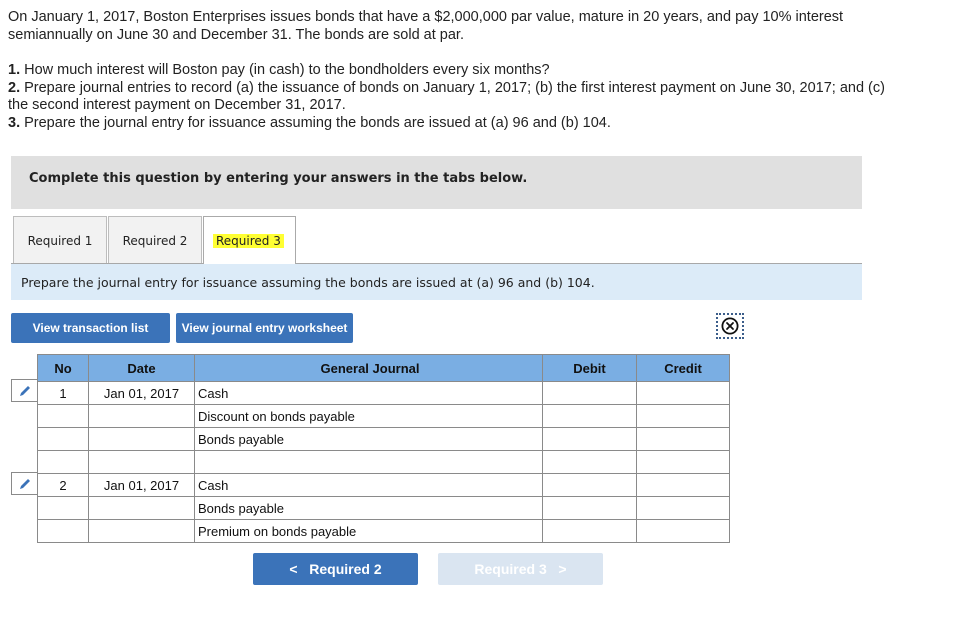 The width and height of the screenshot is (969, 631). Describe the element at coordinates (293, 569) in the screenshot. I see `chevron-left-icon: <` at that location.